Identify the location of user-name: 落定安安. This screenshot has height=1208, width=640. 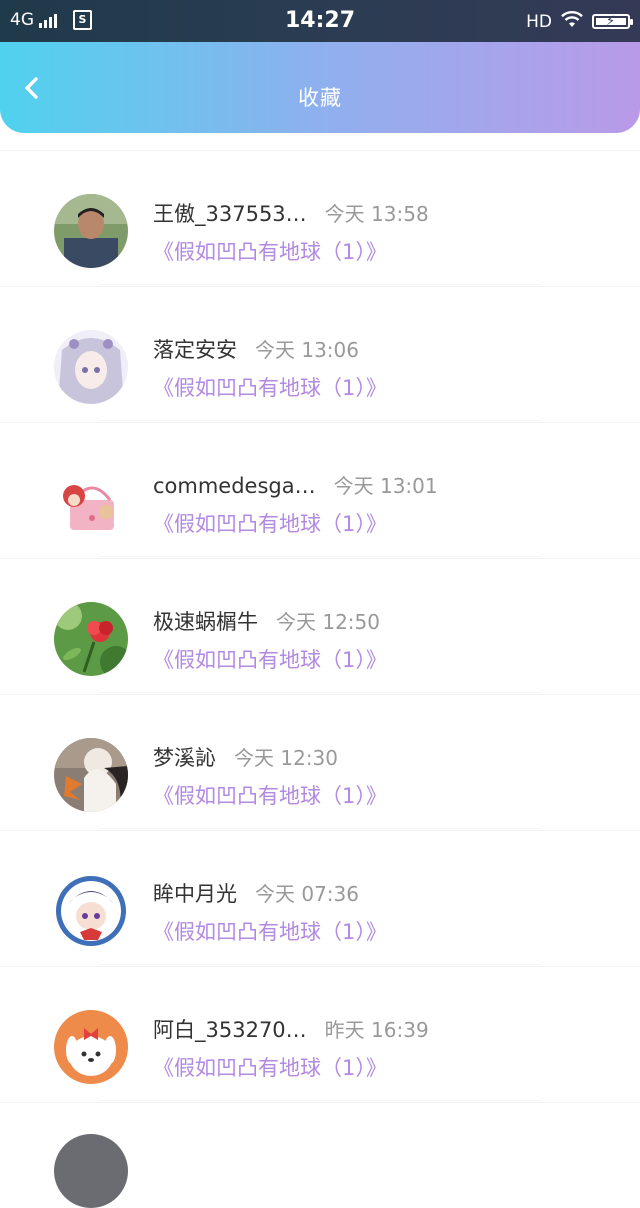
(195, 350).